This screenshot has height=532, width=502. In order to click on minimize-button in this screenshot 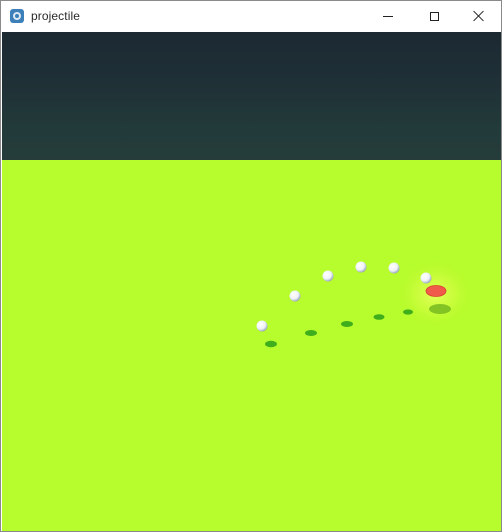, I will do `click(388, 16)`.